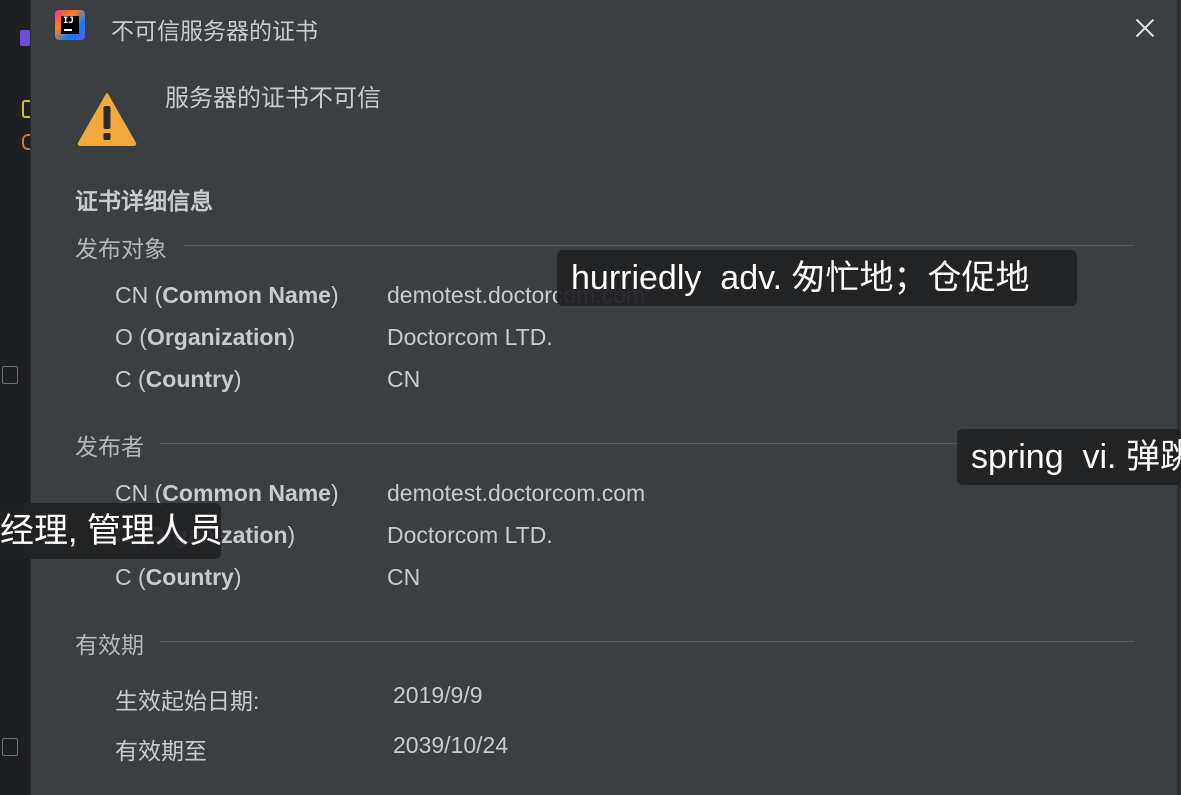 Image resolution: width=1181 pixels, height=795 pixels. Describe the element at coordinates (470, 337) in the screenshot. I see `subject-o-value: Doctorcom LTD.` at that location.